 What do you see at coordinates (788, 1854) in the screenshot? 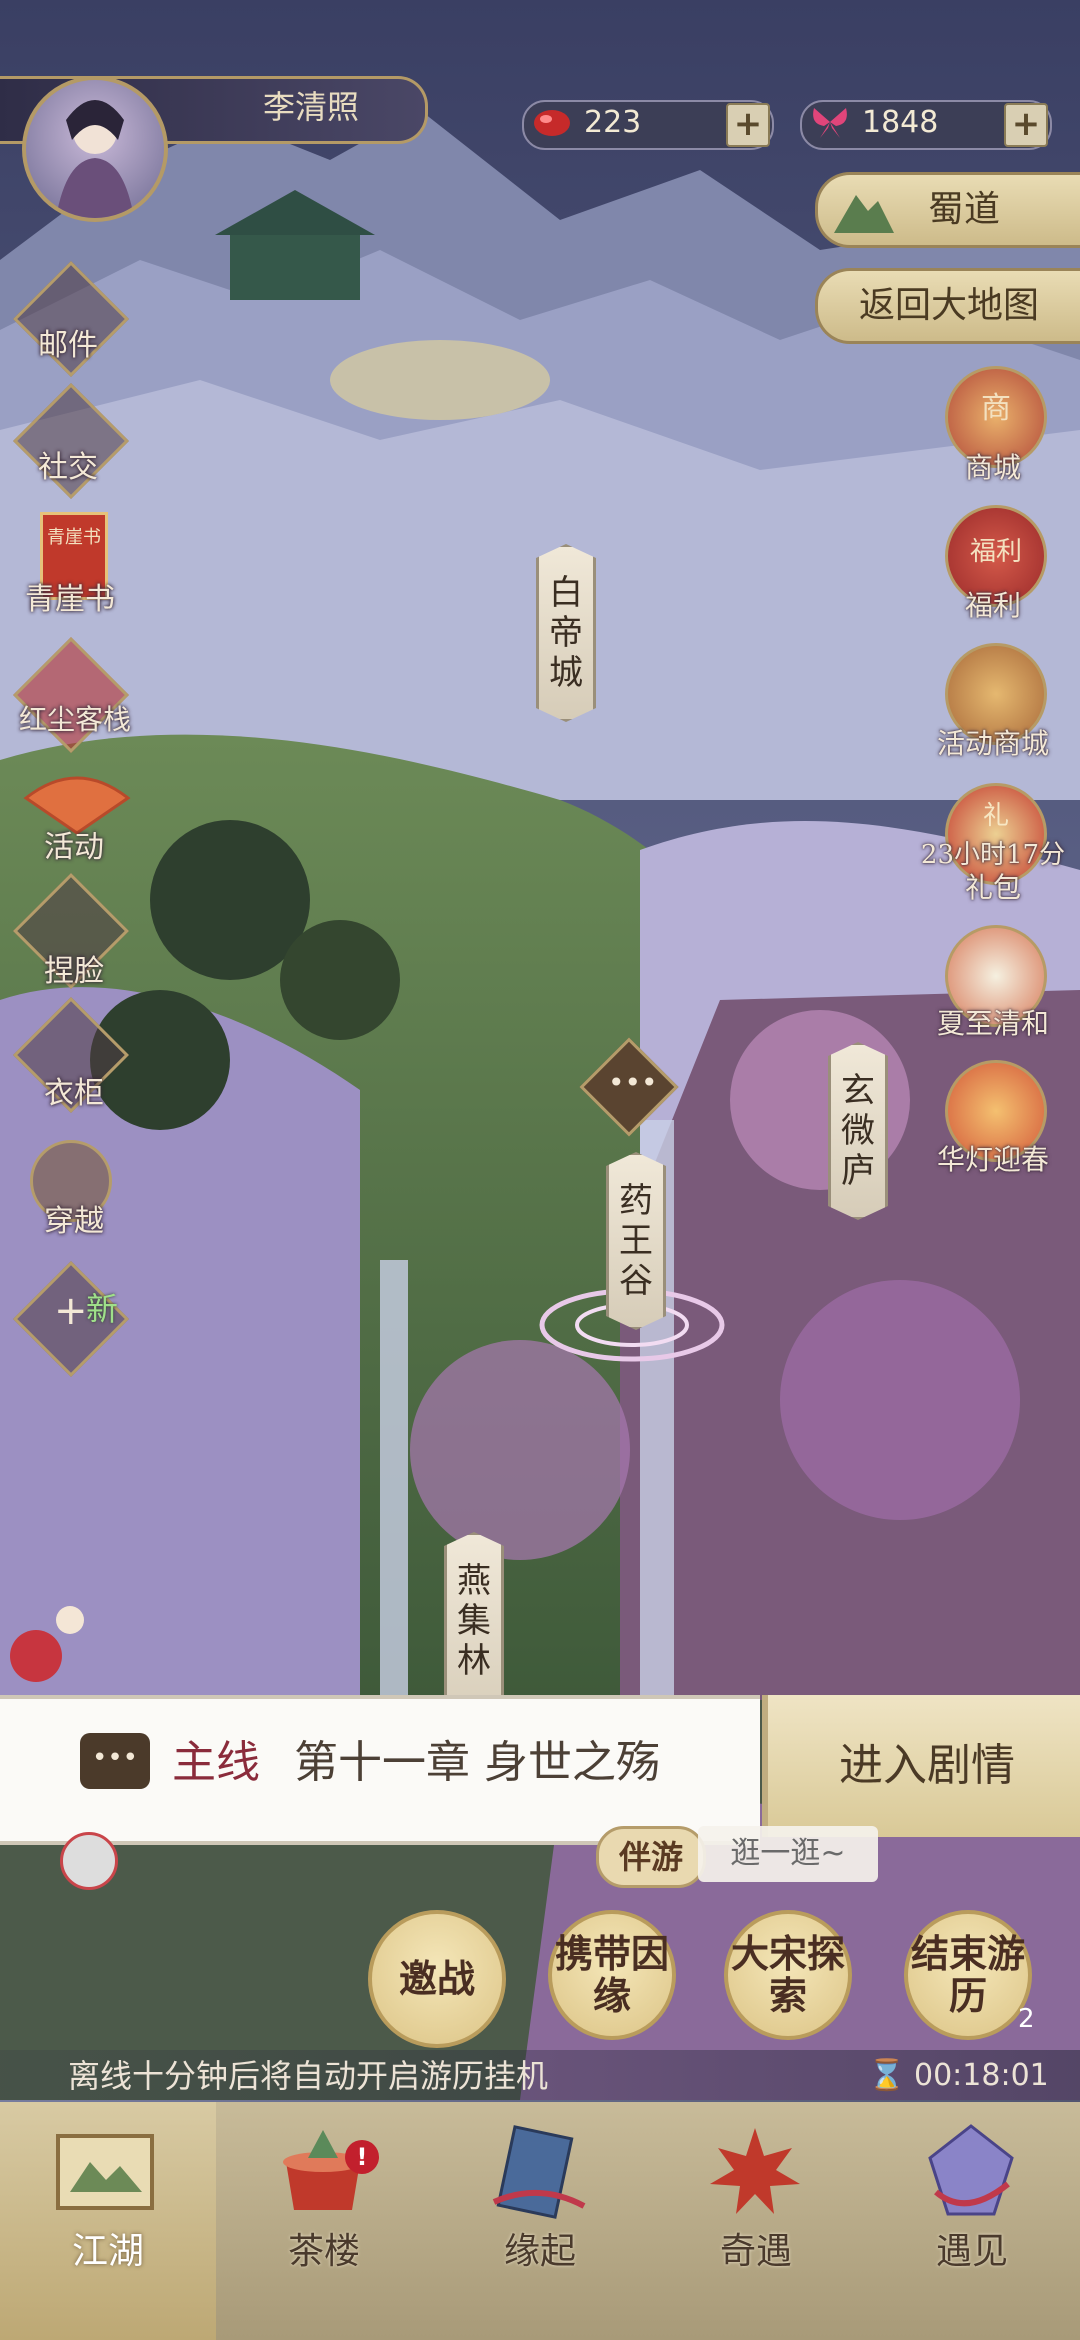
I see `companion-speech: 逛一逛~` at bounding box center [788, 1854].